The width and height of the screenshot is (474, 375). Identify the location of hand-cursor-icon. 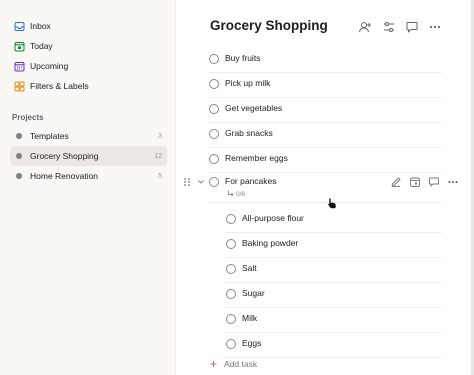
(332, 202).